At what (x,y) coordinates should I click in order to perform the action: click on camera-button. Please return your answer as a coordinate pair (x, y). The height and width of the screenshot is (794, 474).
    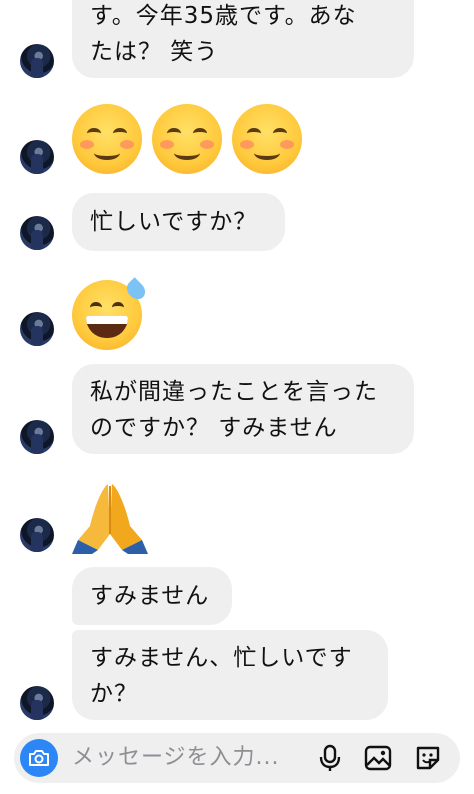
    Looking at the image, I should click on (39, 758).